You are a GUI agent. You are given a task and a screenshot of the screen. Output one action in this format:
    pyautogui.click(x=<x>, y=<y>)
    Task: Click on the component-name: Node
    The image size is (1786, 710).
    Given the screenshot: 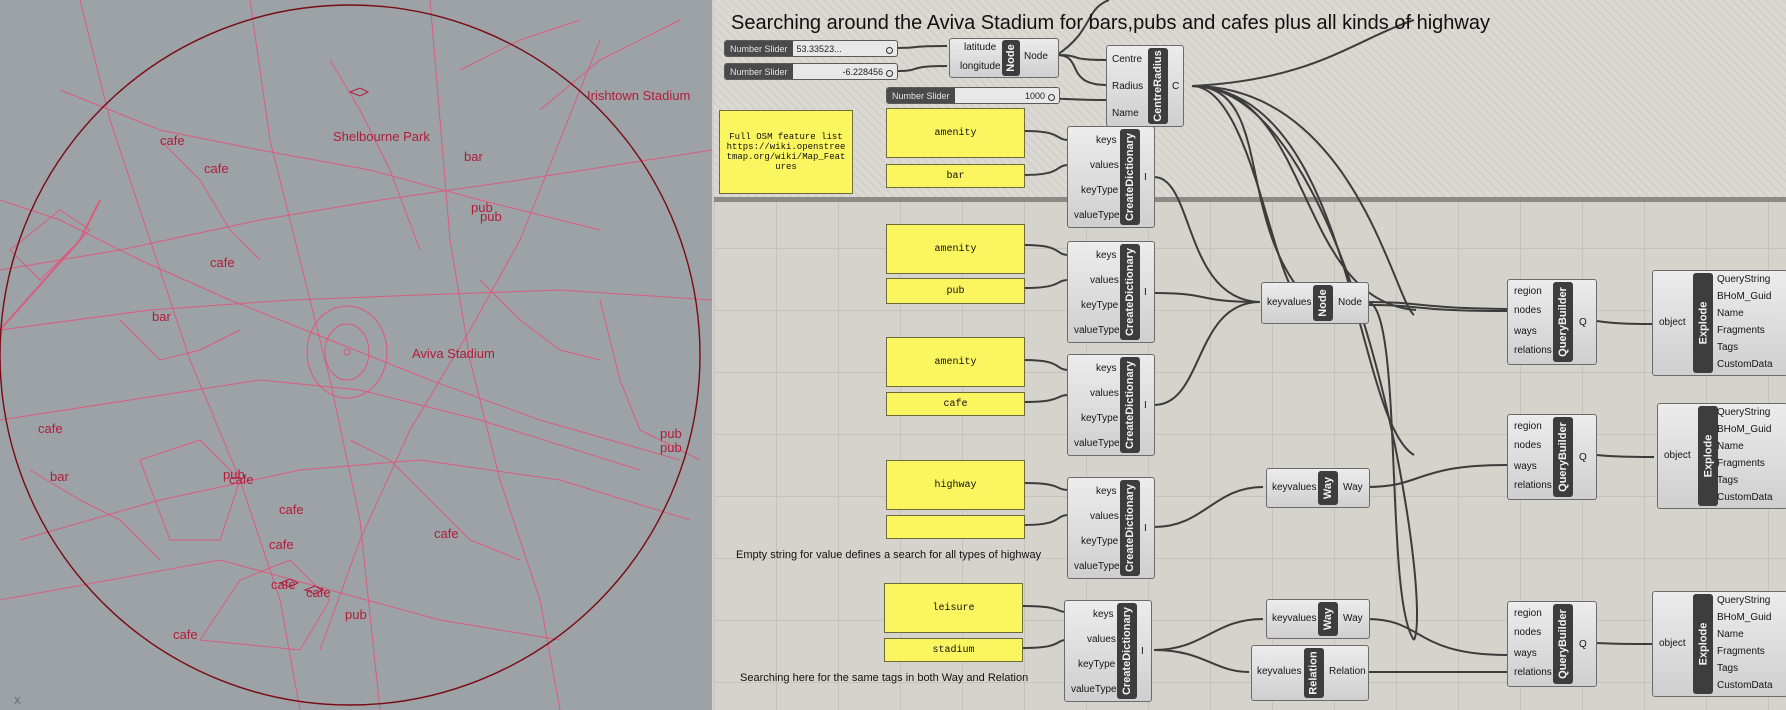 What is the action you would take?
    pyautogui.click(x=1323, y=303)
    